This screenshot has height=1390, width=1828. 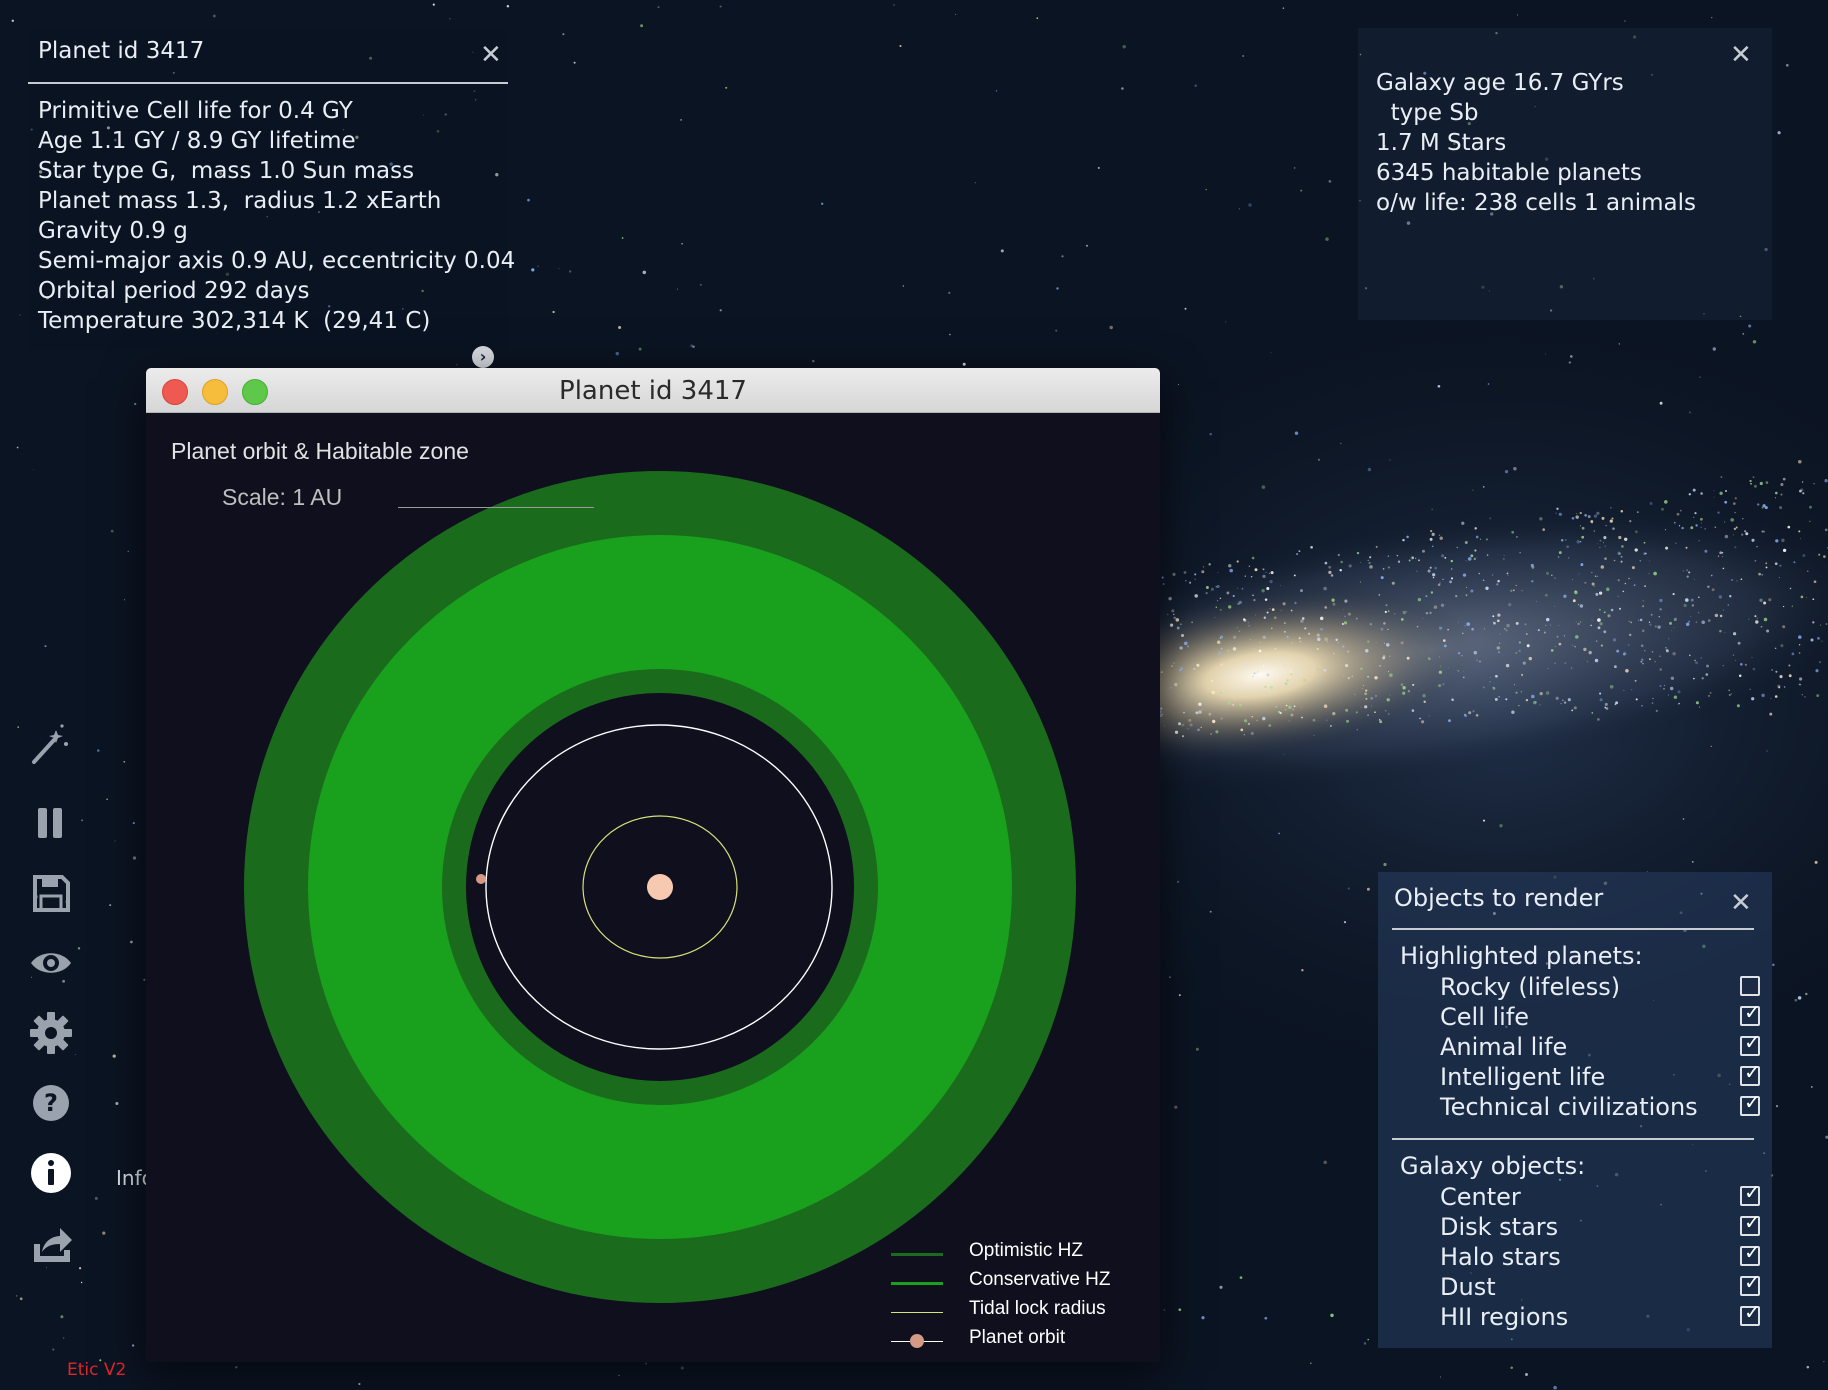 I want to click on option-technical-civilizations: Technical civilizations ✓, so click(x=1600, y=1107).